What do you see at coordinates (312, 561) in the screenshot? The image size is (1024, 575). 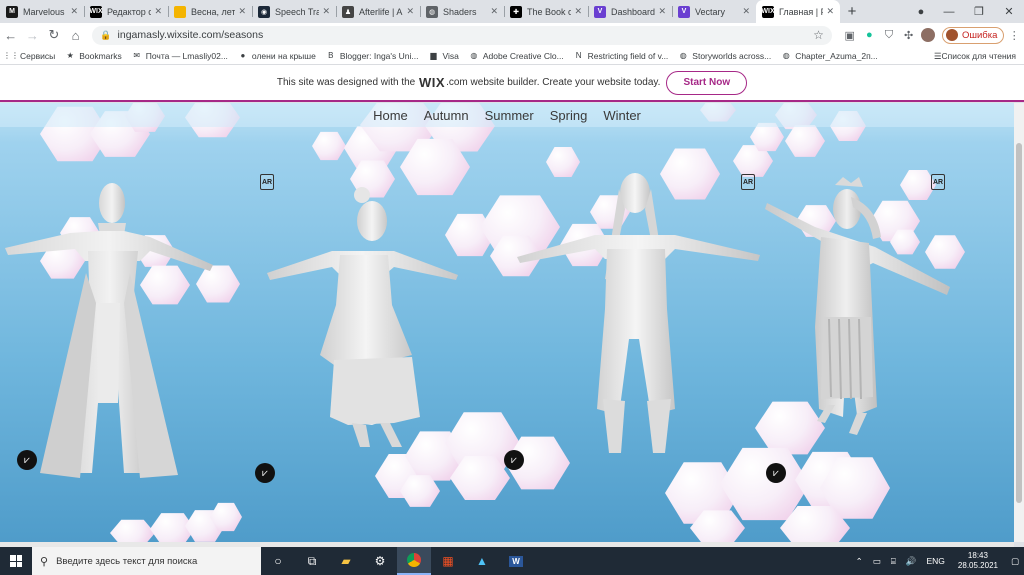 I see `task-view-icon: ⧉` at bounding box center [312, 561].